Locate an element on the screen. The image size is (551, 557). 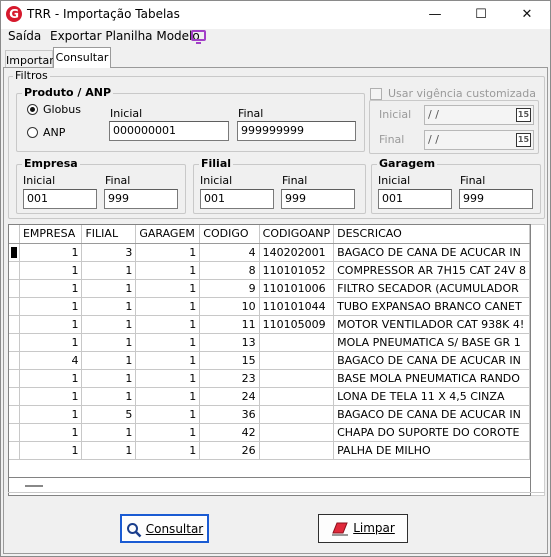
cell-codigoanp: 140202001 is located at coordinates (297, 252).